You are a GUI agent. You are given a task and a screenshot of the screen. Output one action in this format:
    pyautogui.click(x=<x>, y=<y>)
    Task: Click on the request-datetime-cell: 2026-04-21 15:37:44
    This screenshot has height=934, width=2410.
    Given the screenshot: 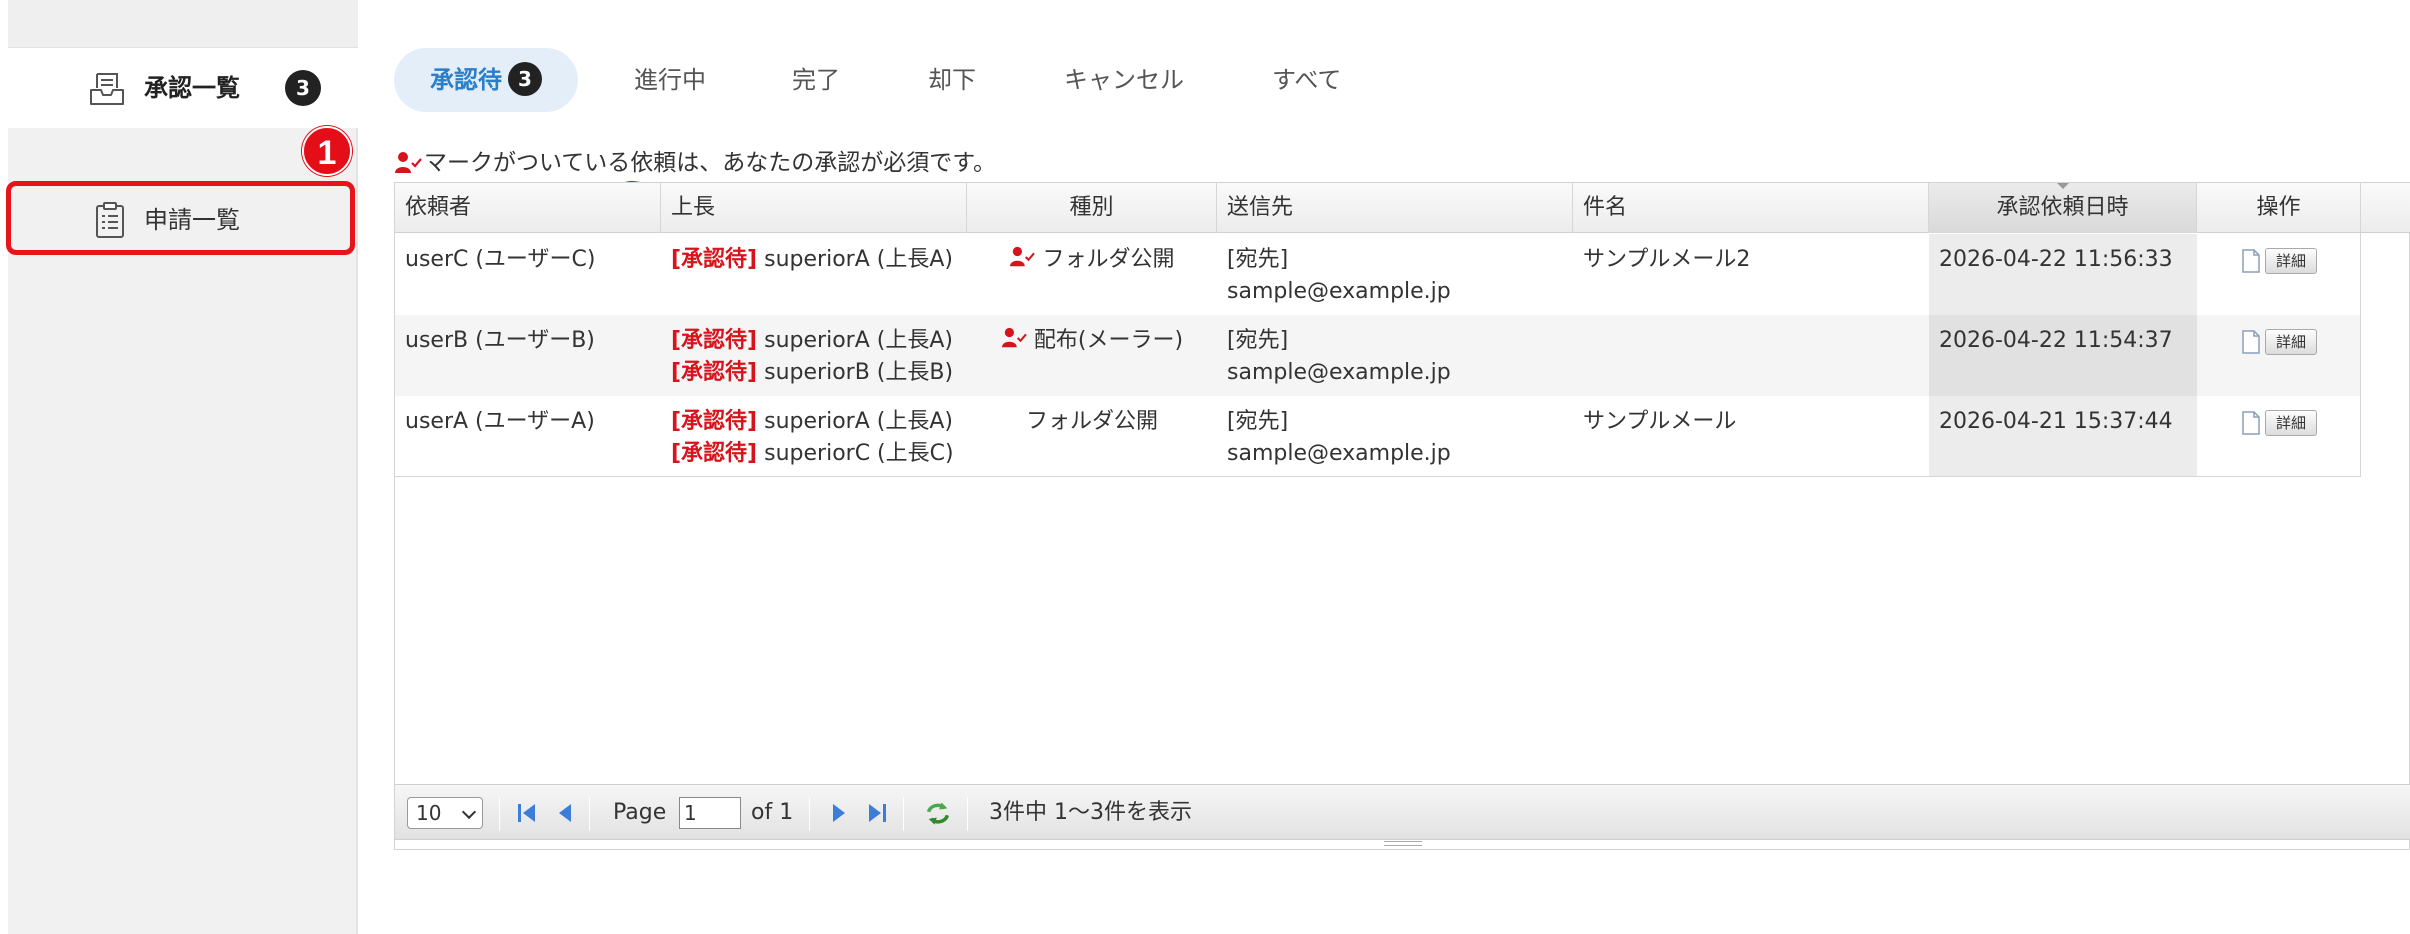 What is the action you would take?
    pyautogui.click(x=2063, y=436)
    